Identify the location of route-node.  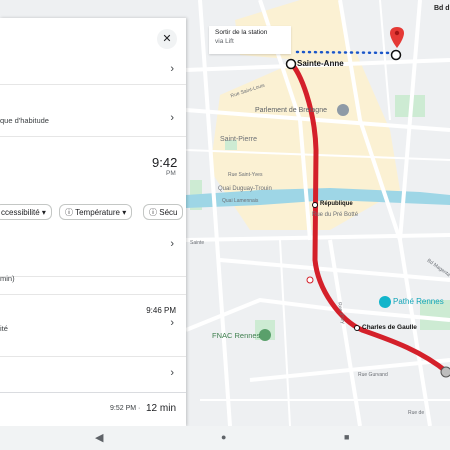
(310, 280).